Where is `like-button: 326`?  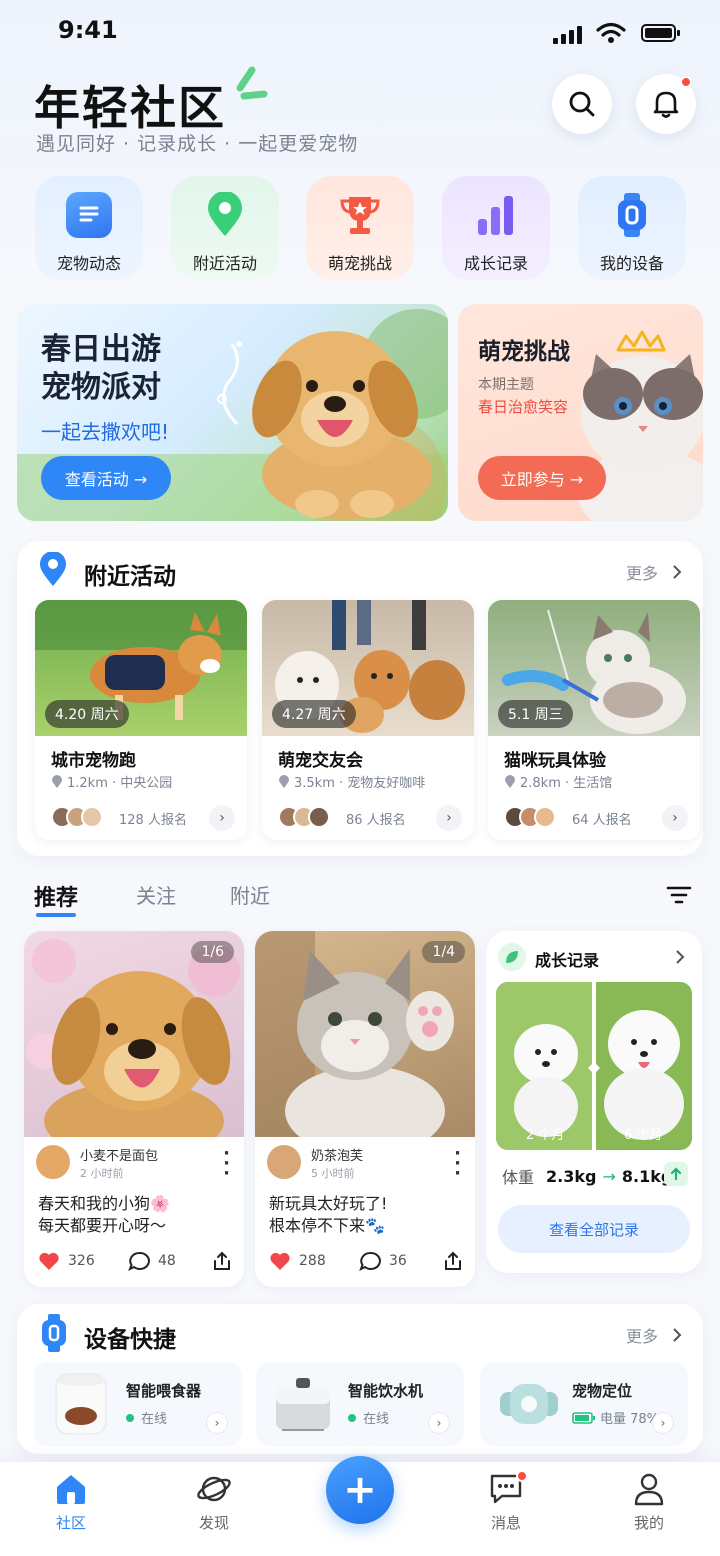 like-button: 326 is located at coordinates (66, 1261).